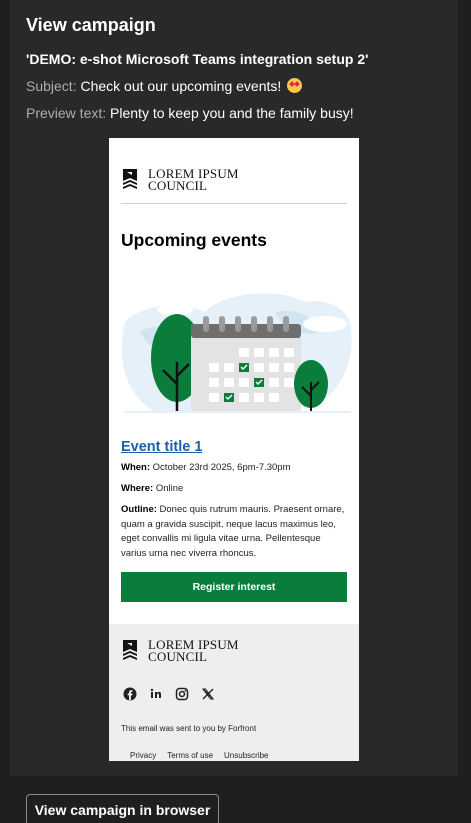 The width and height of the screenshot is (471, 823). I want to click on email-heading: Upcoming events, so click(194, 240).